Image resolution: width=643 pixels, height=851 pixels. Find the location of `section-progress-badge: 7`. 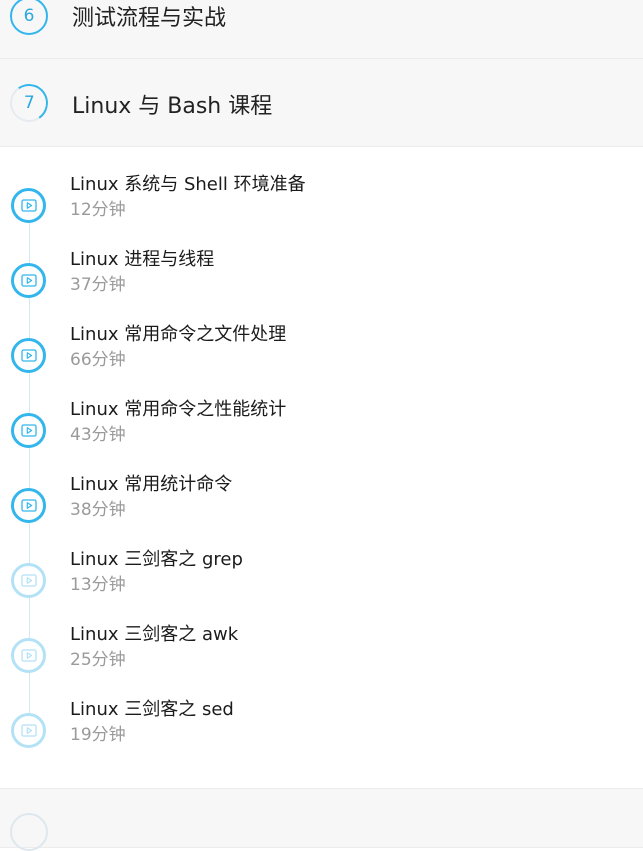

section-progress-badge: 7 is located at coordinates (29, 103).